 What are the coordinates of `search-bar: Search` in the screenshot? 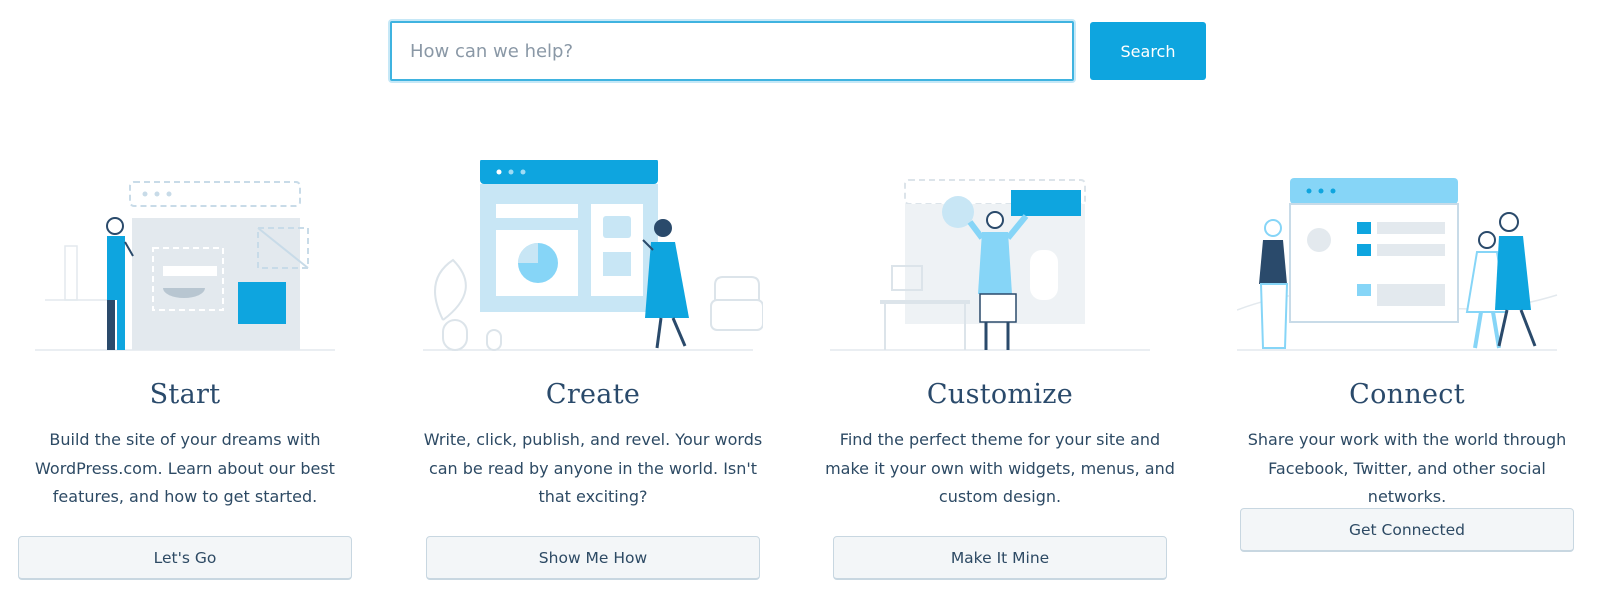 It's located at (798, 51).